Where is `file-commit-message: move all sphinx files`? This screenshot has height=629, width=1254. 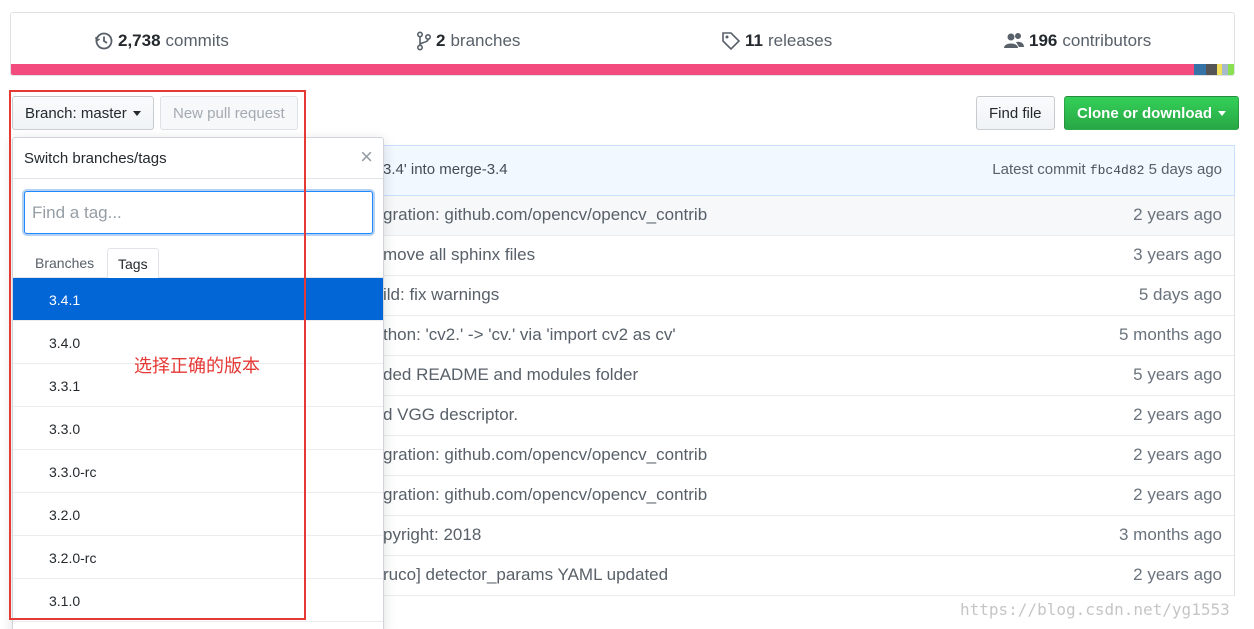 file-commit-message: move all sphinx files is located at coordinates (459, 255).